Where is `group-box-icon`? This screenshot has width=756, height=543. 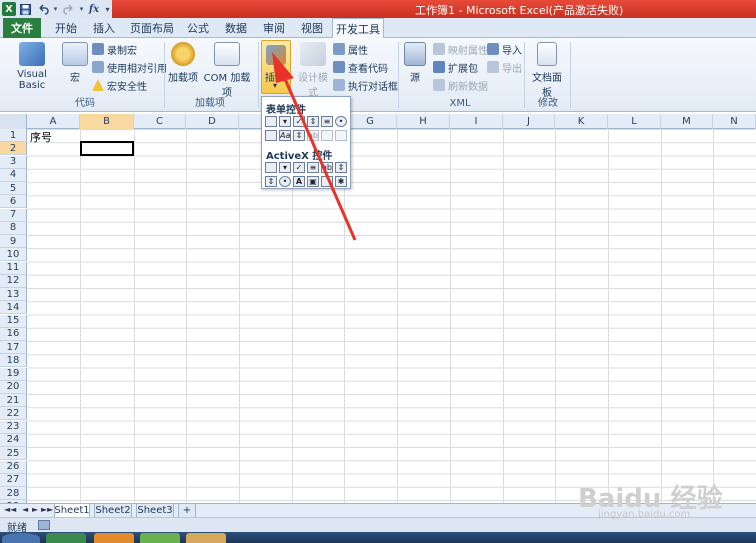 group-box-icon is located at coordinates (271, 135).